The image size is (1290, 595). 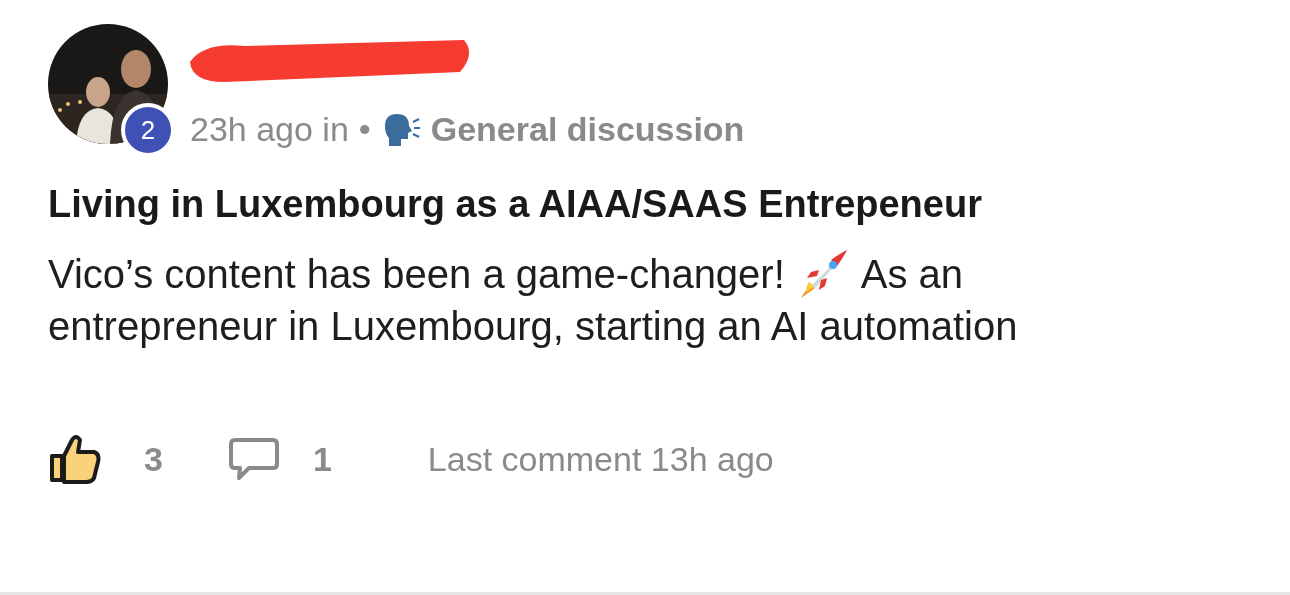 What do you see at coordinates (912, 274) in the screenshot?
I see `post-text: As an` at bounding box center [912, 274].